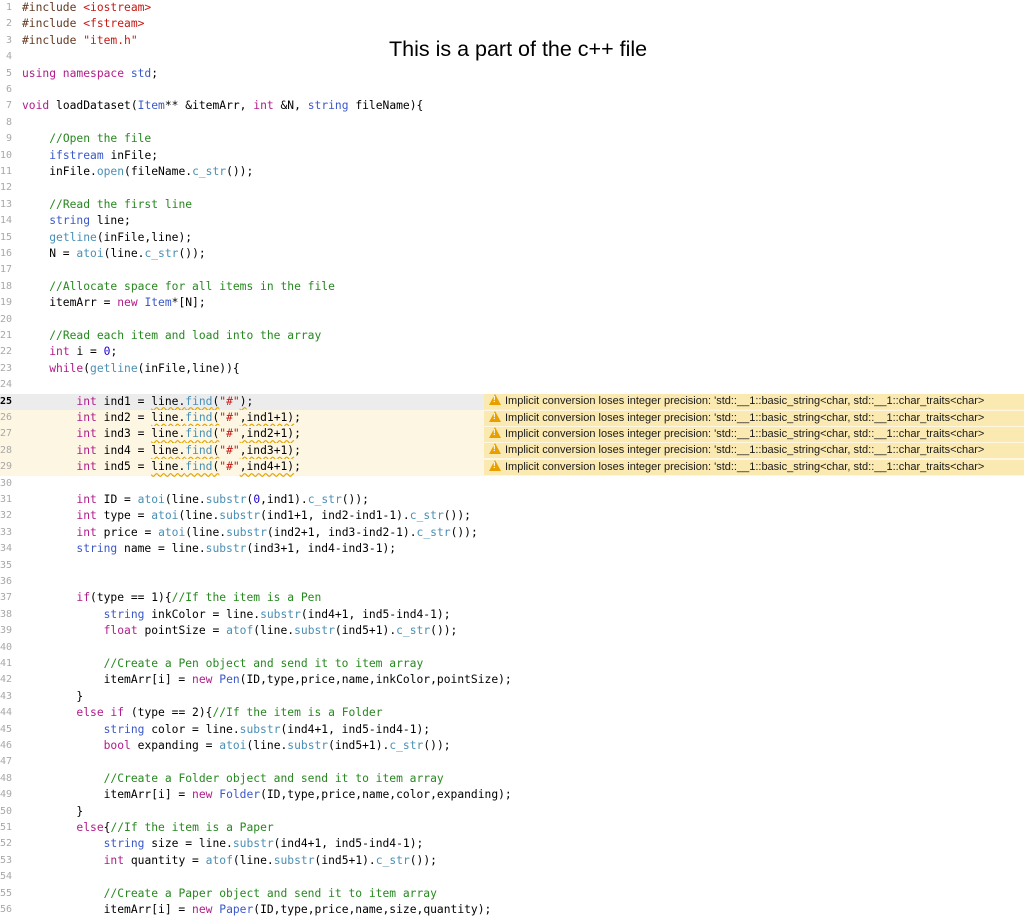 This screenshot has width=1024, height=918. I want to click on code-line: 24, so click(512, 385).